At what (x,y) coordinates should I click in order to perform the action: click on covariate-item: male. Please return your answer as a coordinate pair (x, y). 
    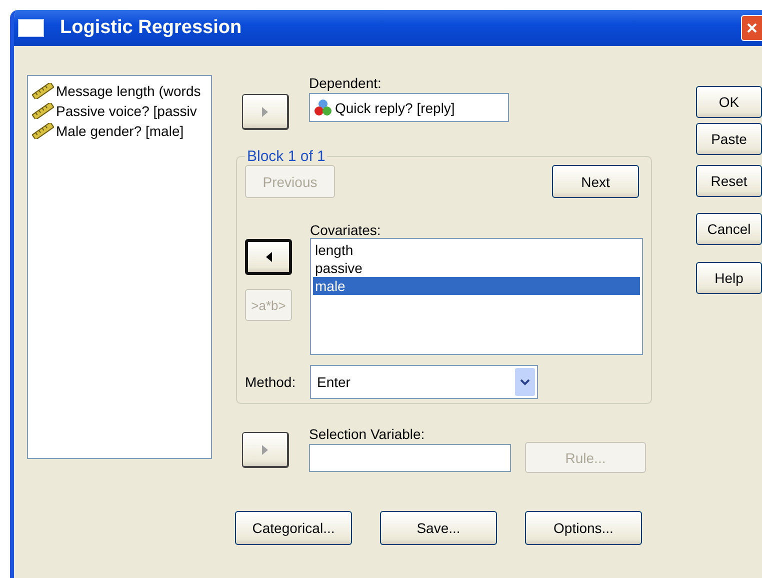
    Looking at the image, I should click on (476, 286).